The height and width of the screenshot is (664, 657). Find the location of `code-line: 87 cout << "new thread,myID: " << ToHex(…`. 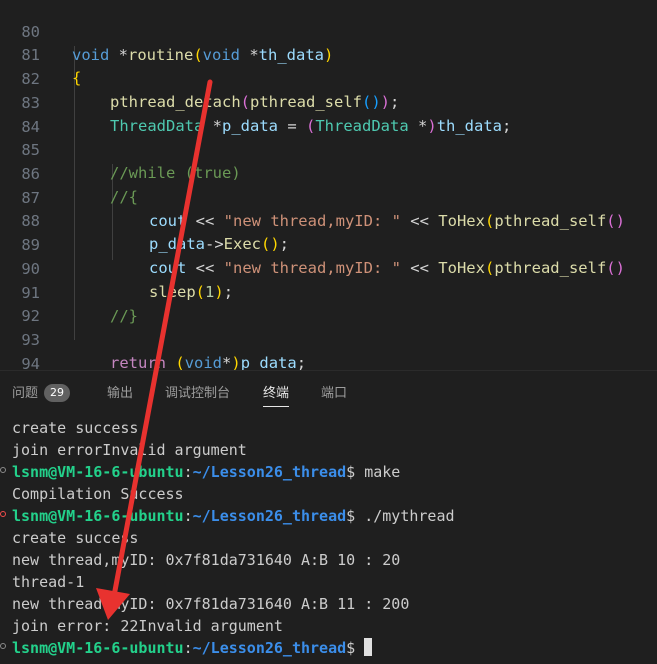

code-line: 87 cout << "new thread,myID: " << ToHex(… is located at coordinates (328, 197).